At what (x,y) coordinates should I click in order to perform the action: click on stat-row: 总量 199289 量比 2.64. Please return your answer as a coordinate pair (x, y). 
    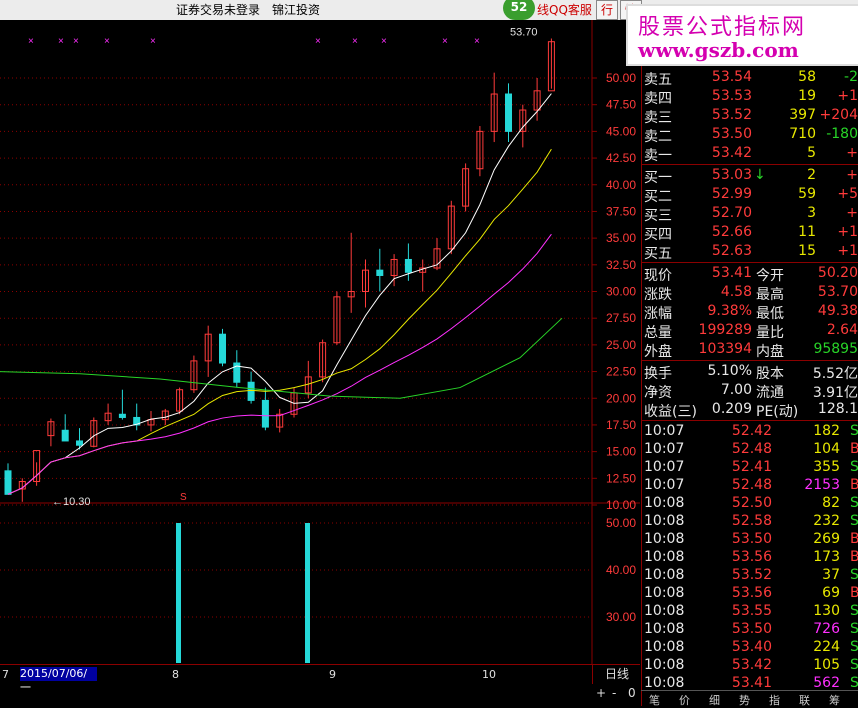
    Looking at the image, I should click on (750, 331).